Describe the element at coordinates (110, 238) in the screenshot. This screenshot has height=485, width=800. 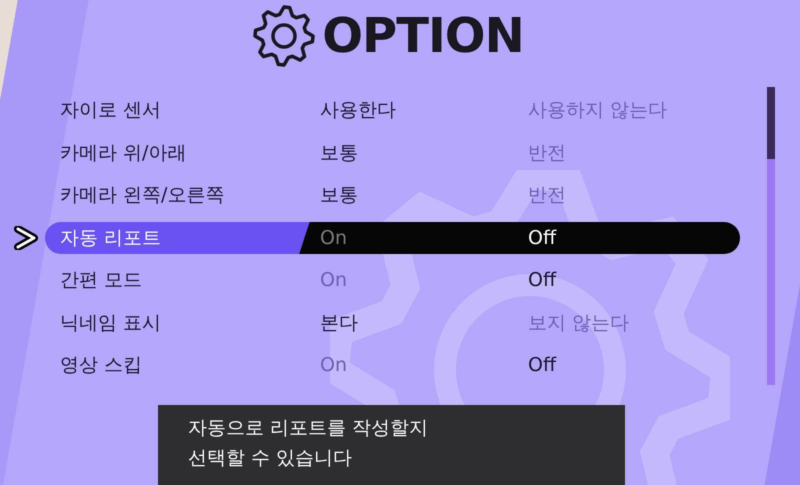
I see `option-label: 자동 리포트` at that location.